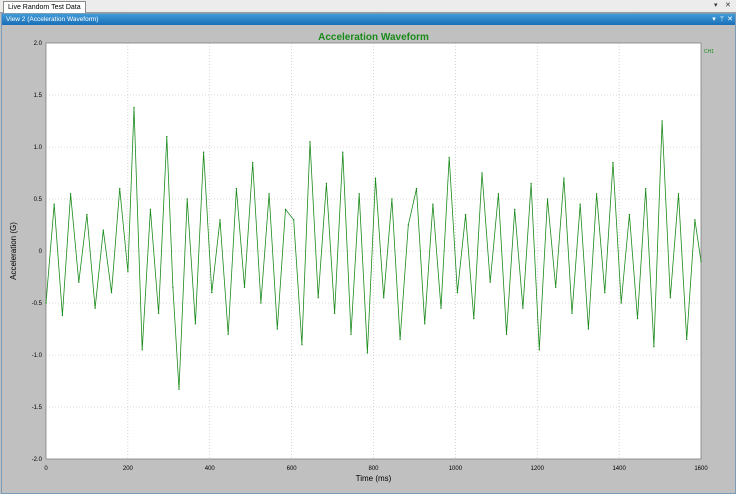 The height and width of the screenshot is (494, 736). I want to click on y-tick-label: 1.0, so click(38, 148).